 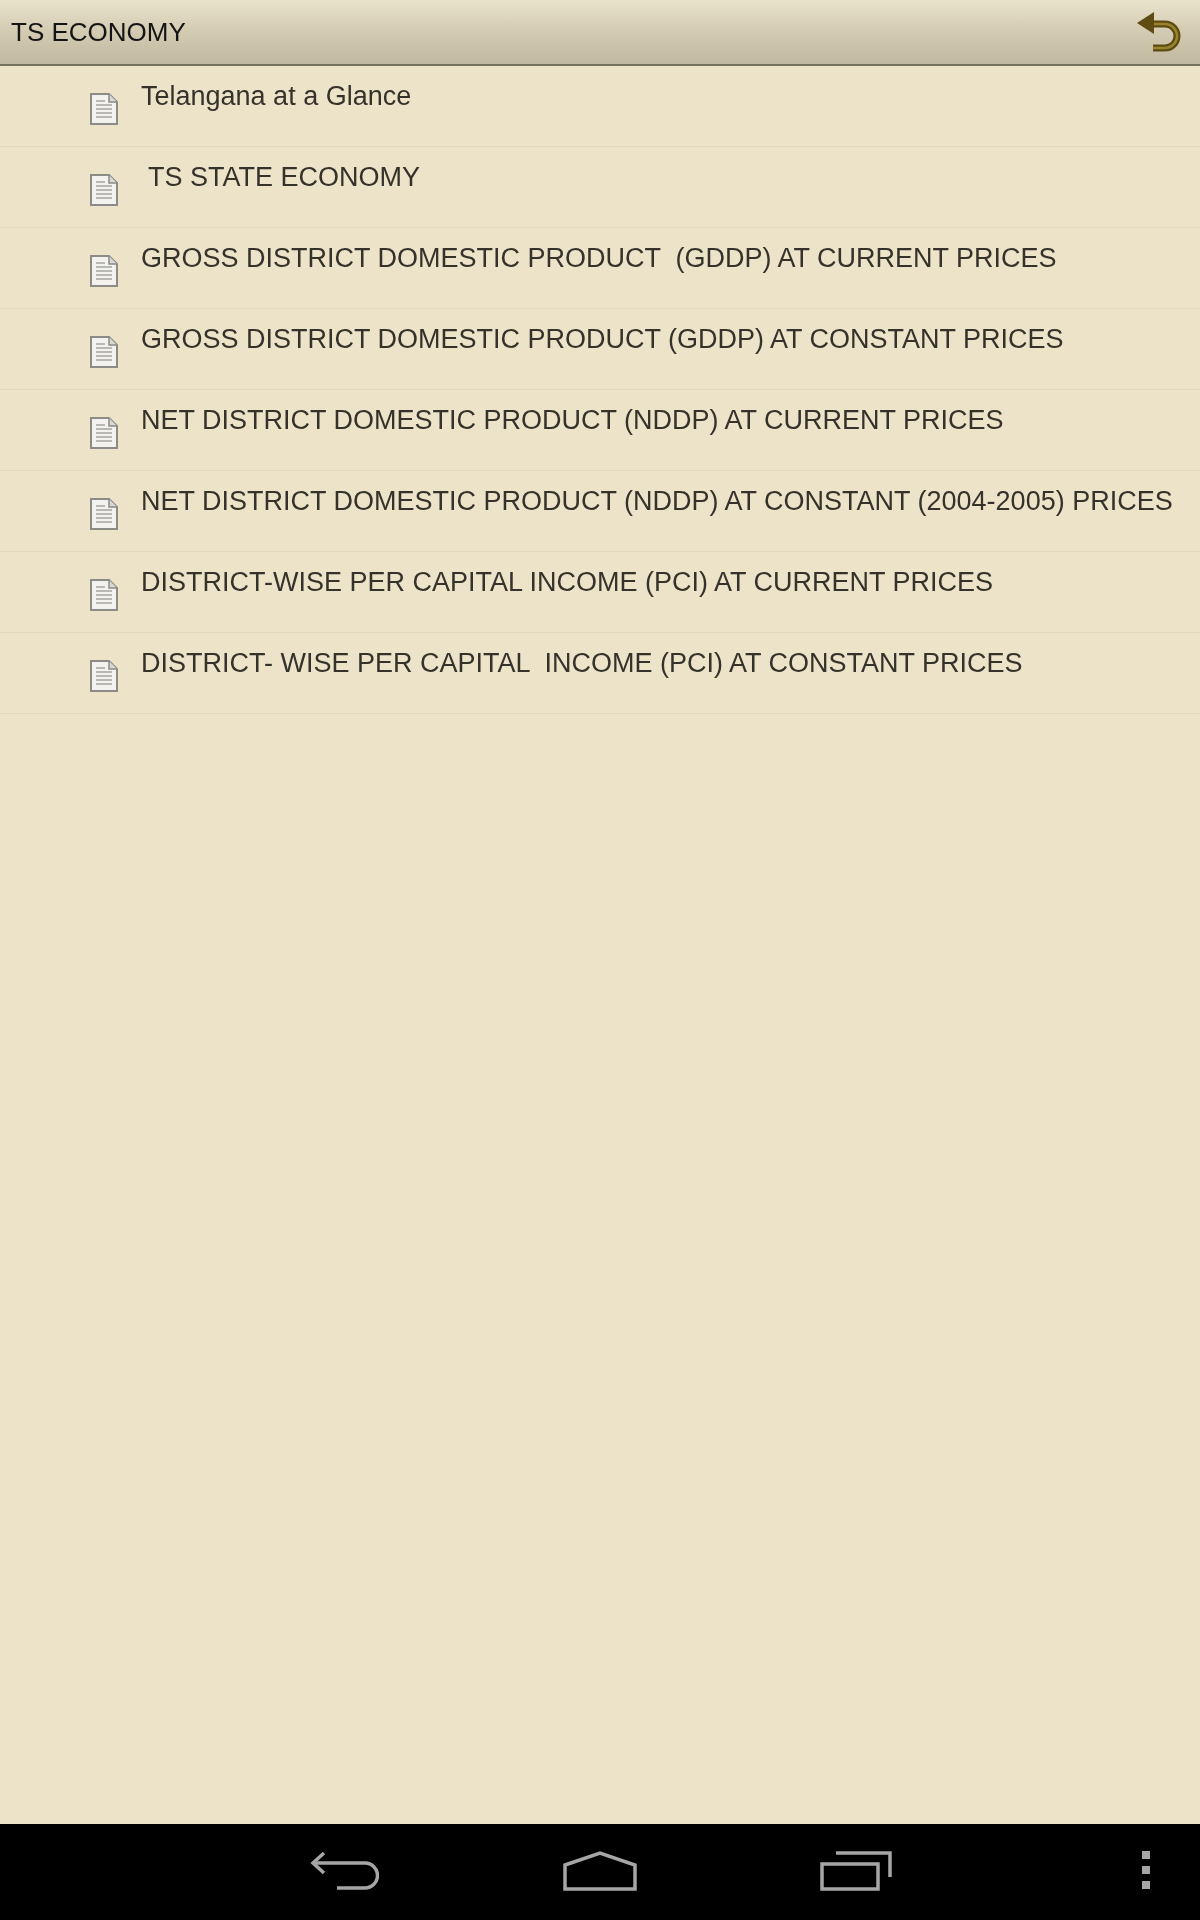 What do you see at coordinates (98, 32) in the screenshot?
I see `screen-title: TS ECONOMY` at bounding box center [98, 32].